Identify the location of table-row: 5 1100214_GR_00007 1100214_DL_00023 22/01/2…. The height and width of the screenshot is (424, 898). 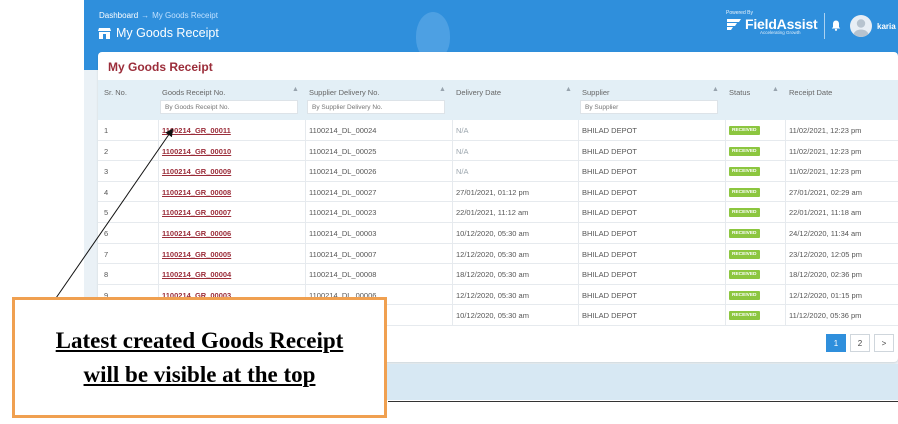
(498, 212).